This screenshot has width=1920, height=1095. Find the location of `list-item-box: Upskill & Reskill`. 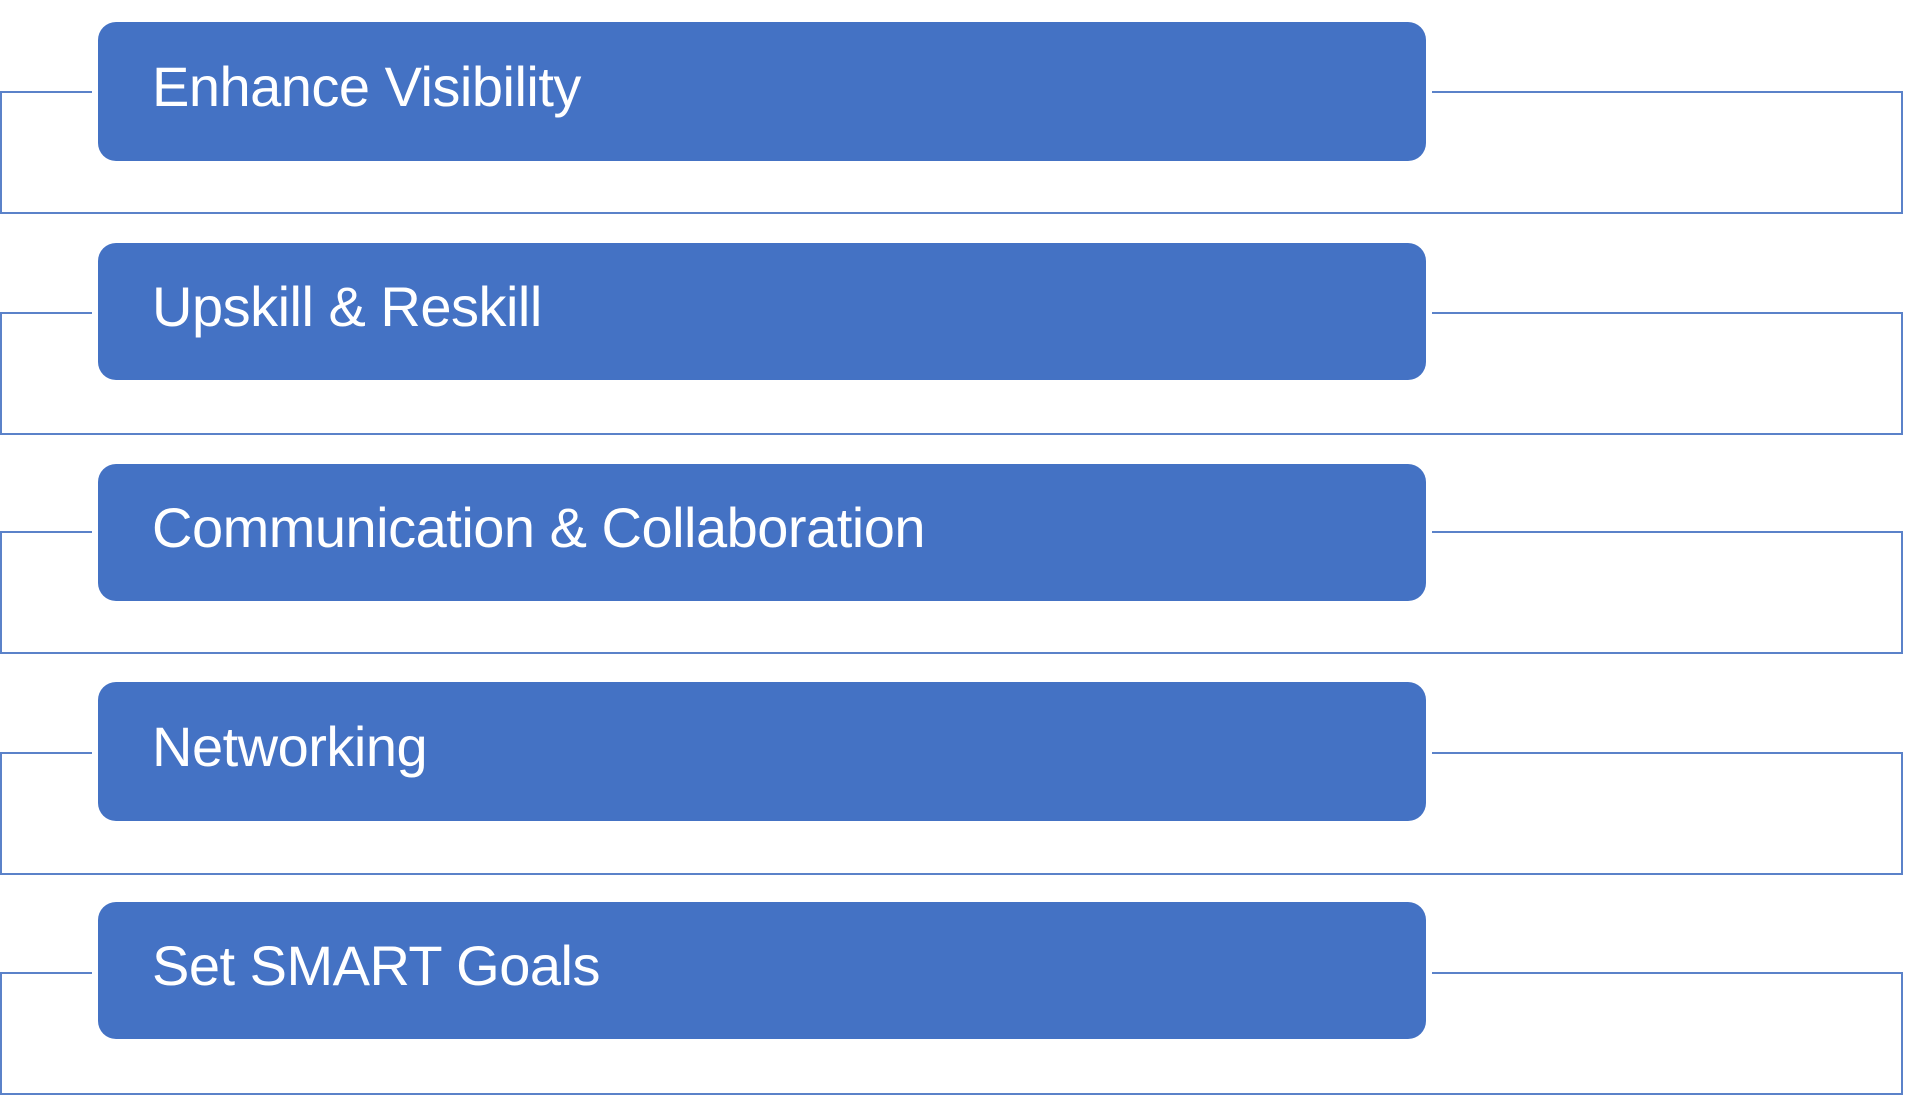

list-item-box: Upskill & Reskill is located at coordinates (762, 311).